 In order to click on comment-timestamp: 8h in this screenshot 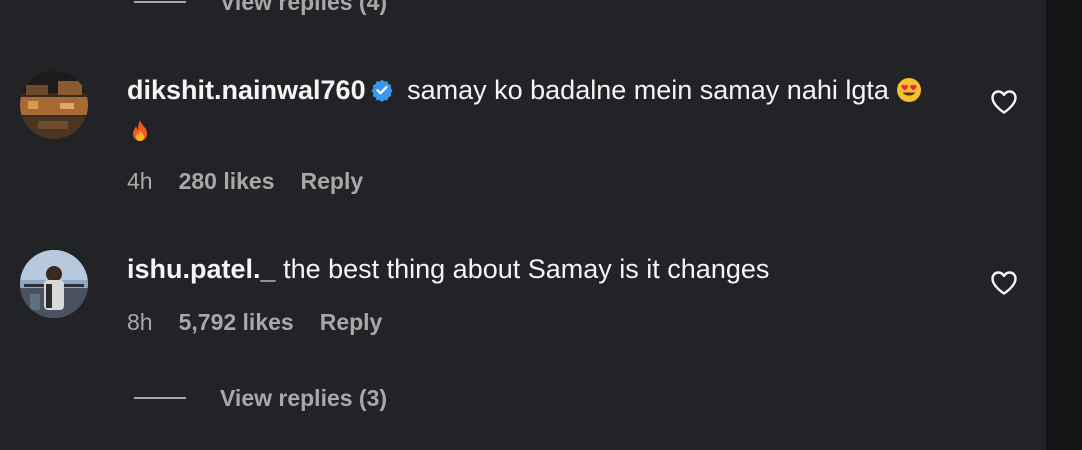, I will do `click(140, 322)`.